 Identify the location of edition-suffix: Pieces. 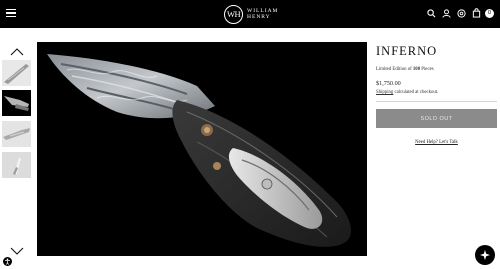
(427, 69).